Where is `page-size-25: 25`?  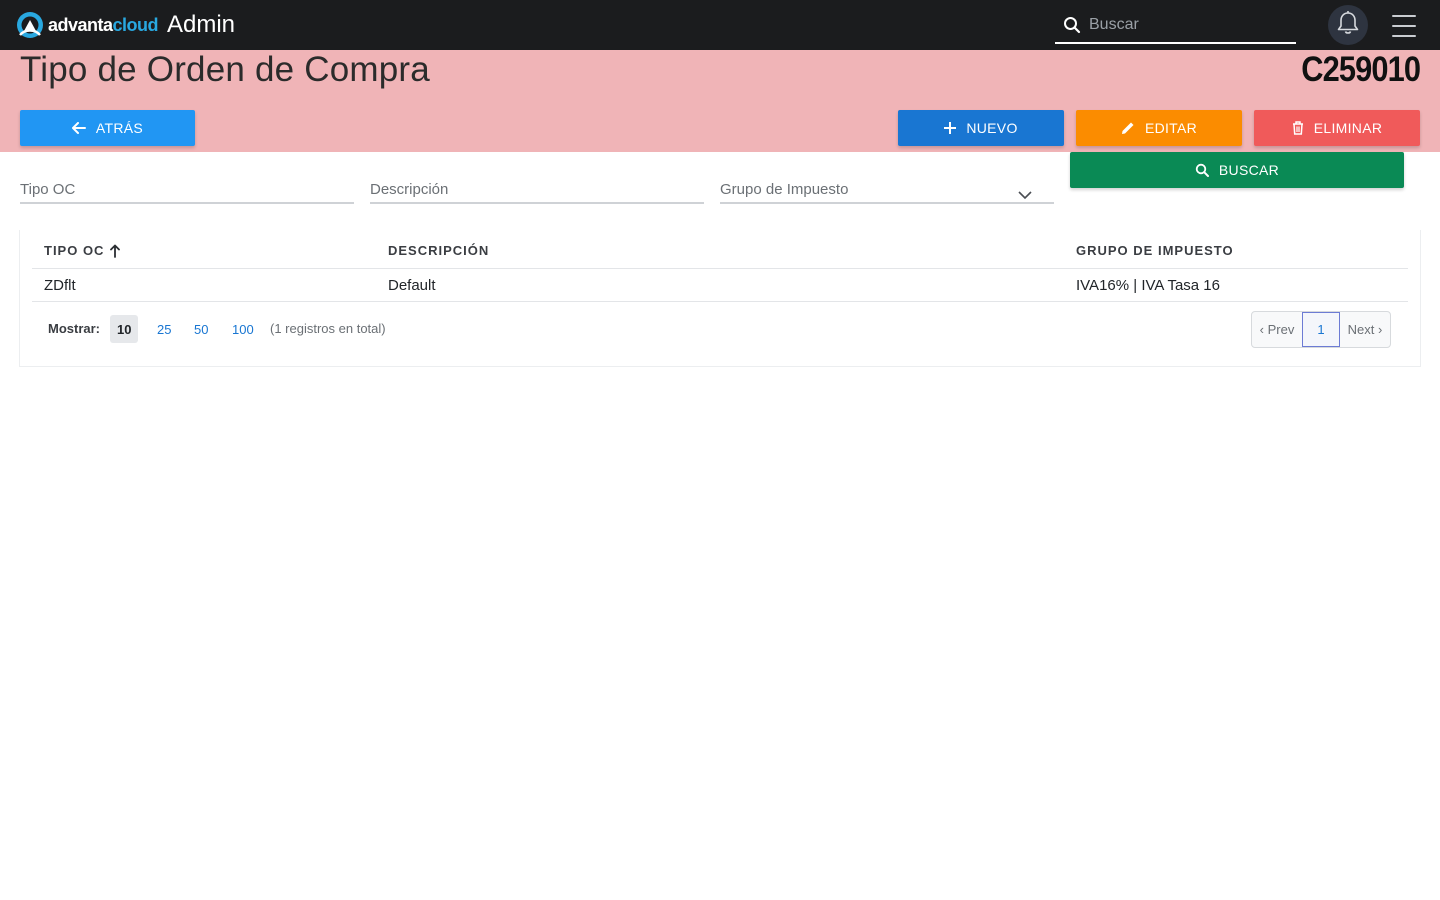
page-size-25: 25 is located at coordinates (164, 329).